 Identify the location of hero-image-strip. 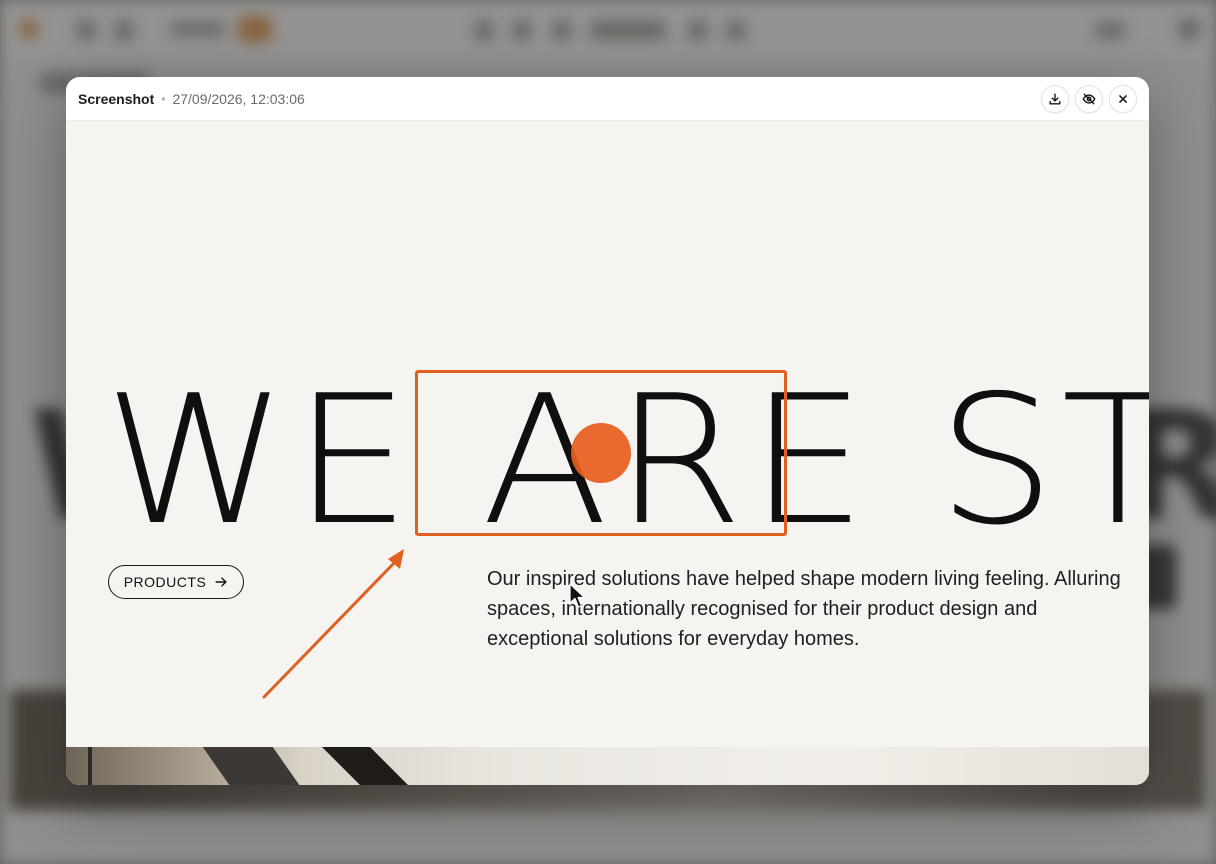
(607, 766).